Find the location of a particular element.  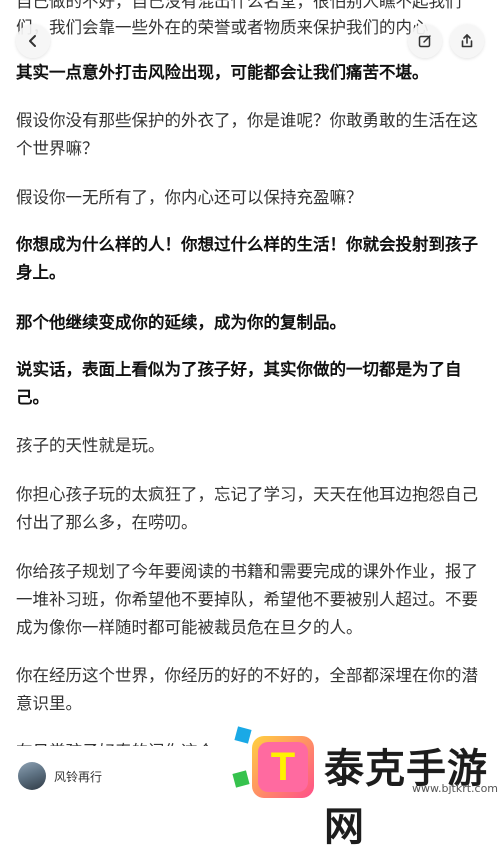

watermark-url: www.bjtkrt.com is located at coordinates (455, 788).